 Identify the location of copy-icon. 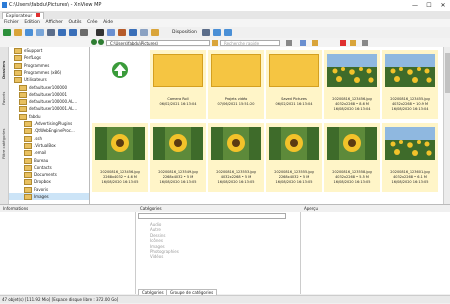
(111, 32).